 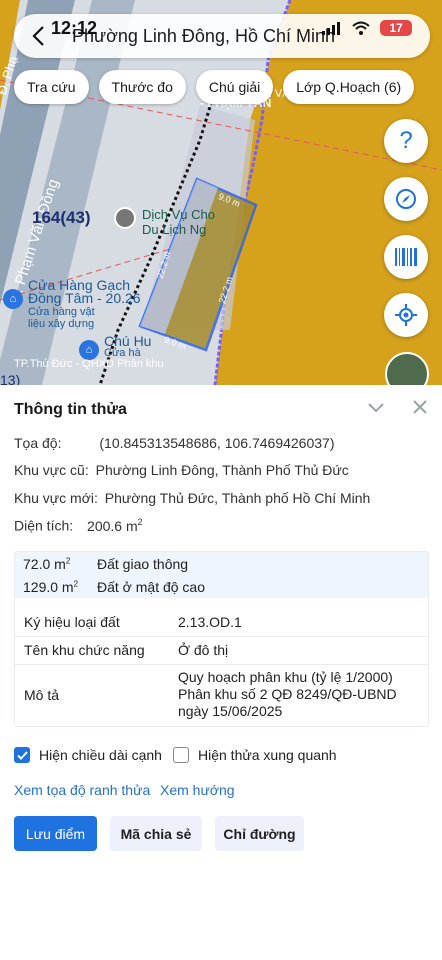 I want to click on chip-thuoc-do: Thước đo, so click(x=142, y=87).